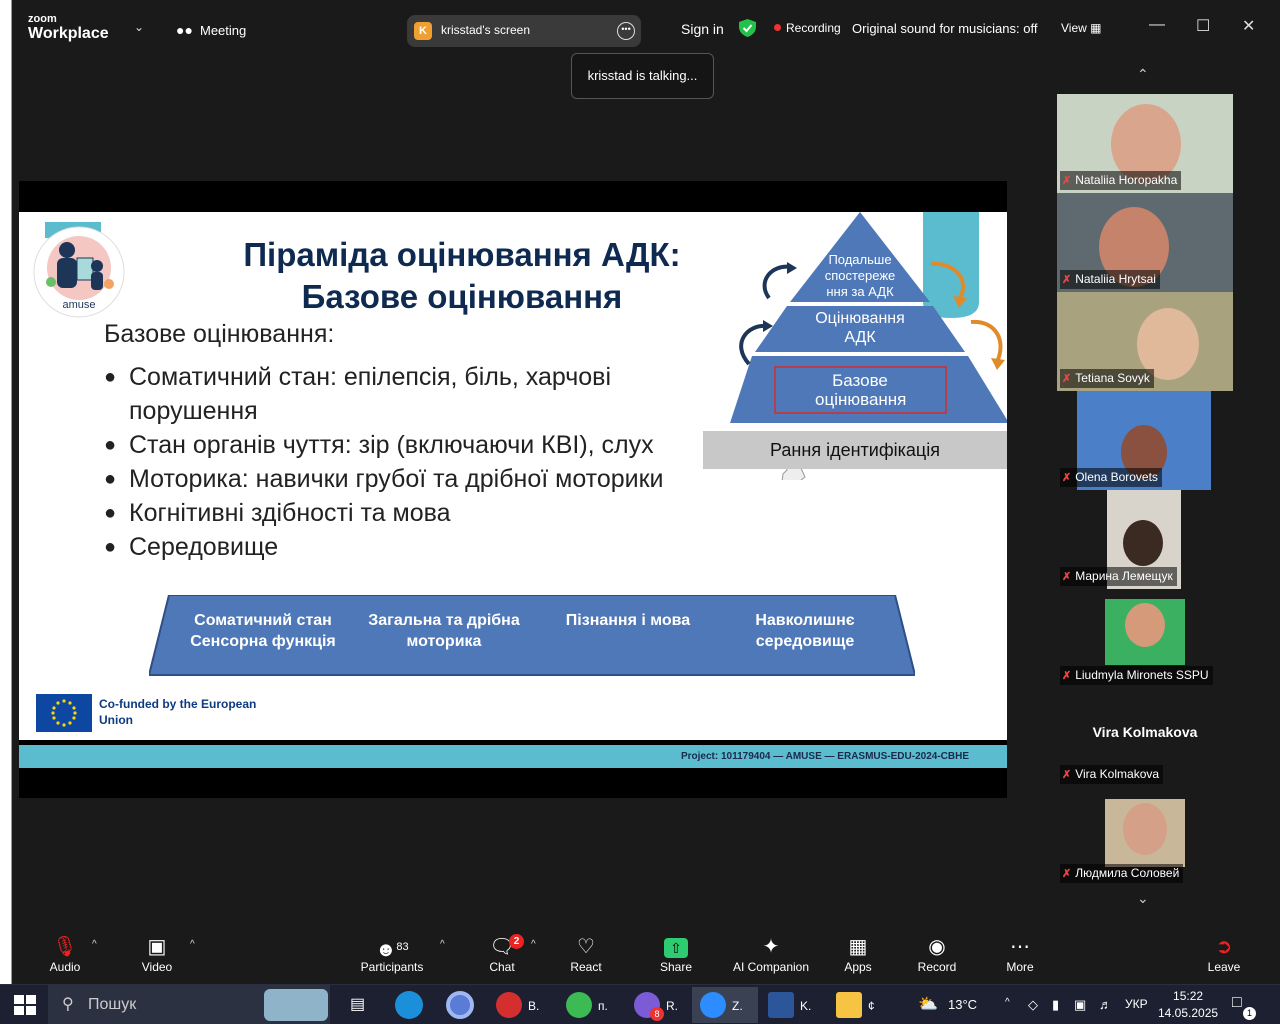 The height and width of the screenshot is (1024, 1280). I want to click on notifications-icon: □, so click(1237, 1003).